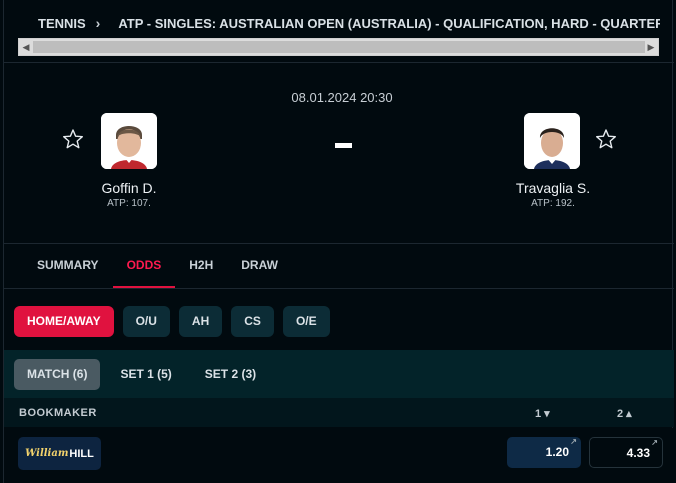 This screenshot has height=483, width=676. What do you see at coordinates (146, 321) in the screenshot?
I see `odds-type-over-under: O/U` at bounding box center [146, 321].